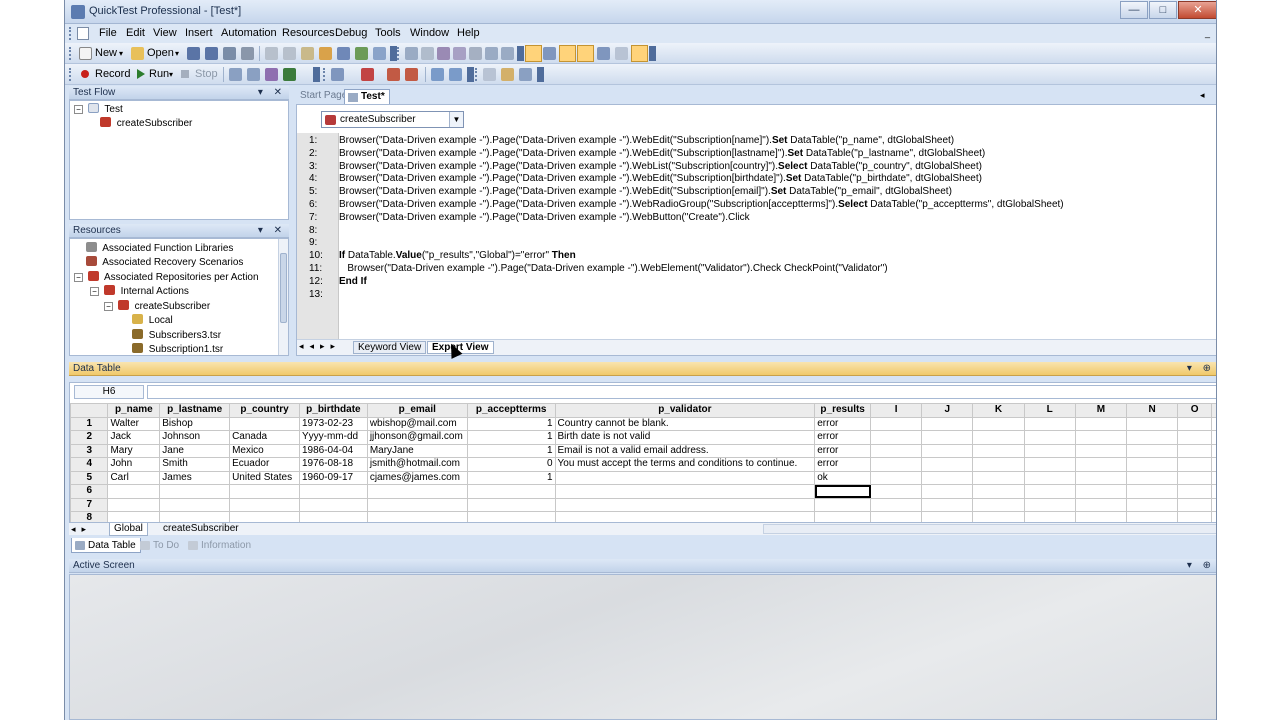  What do you see at coordinates (411, 53) in the screenshot?
I see `undo-icon` at bounding box center [411, 53].